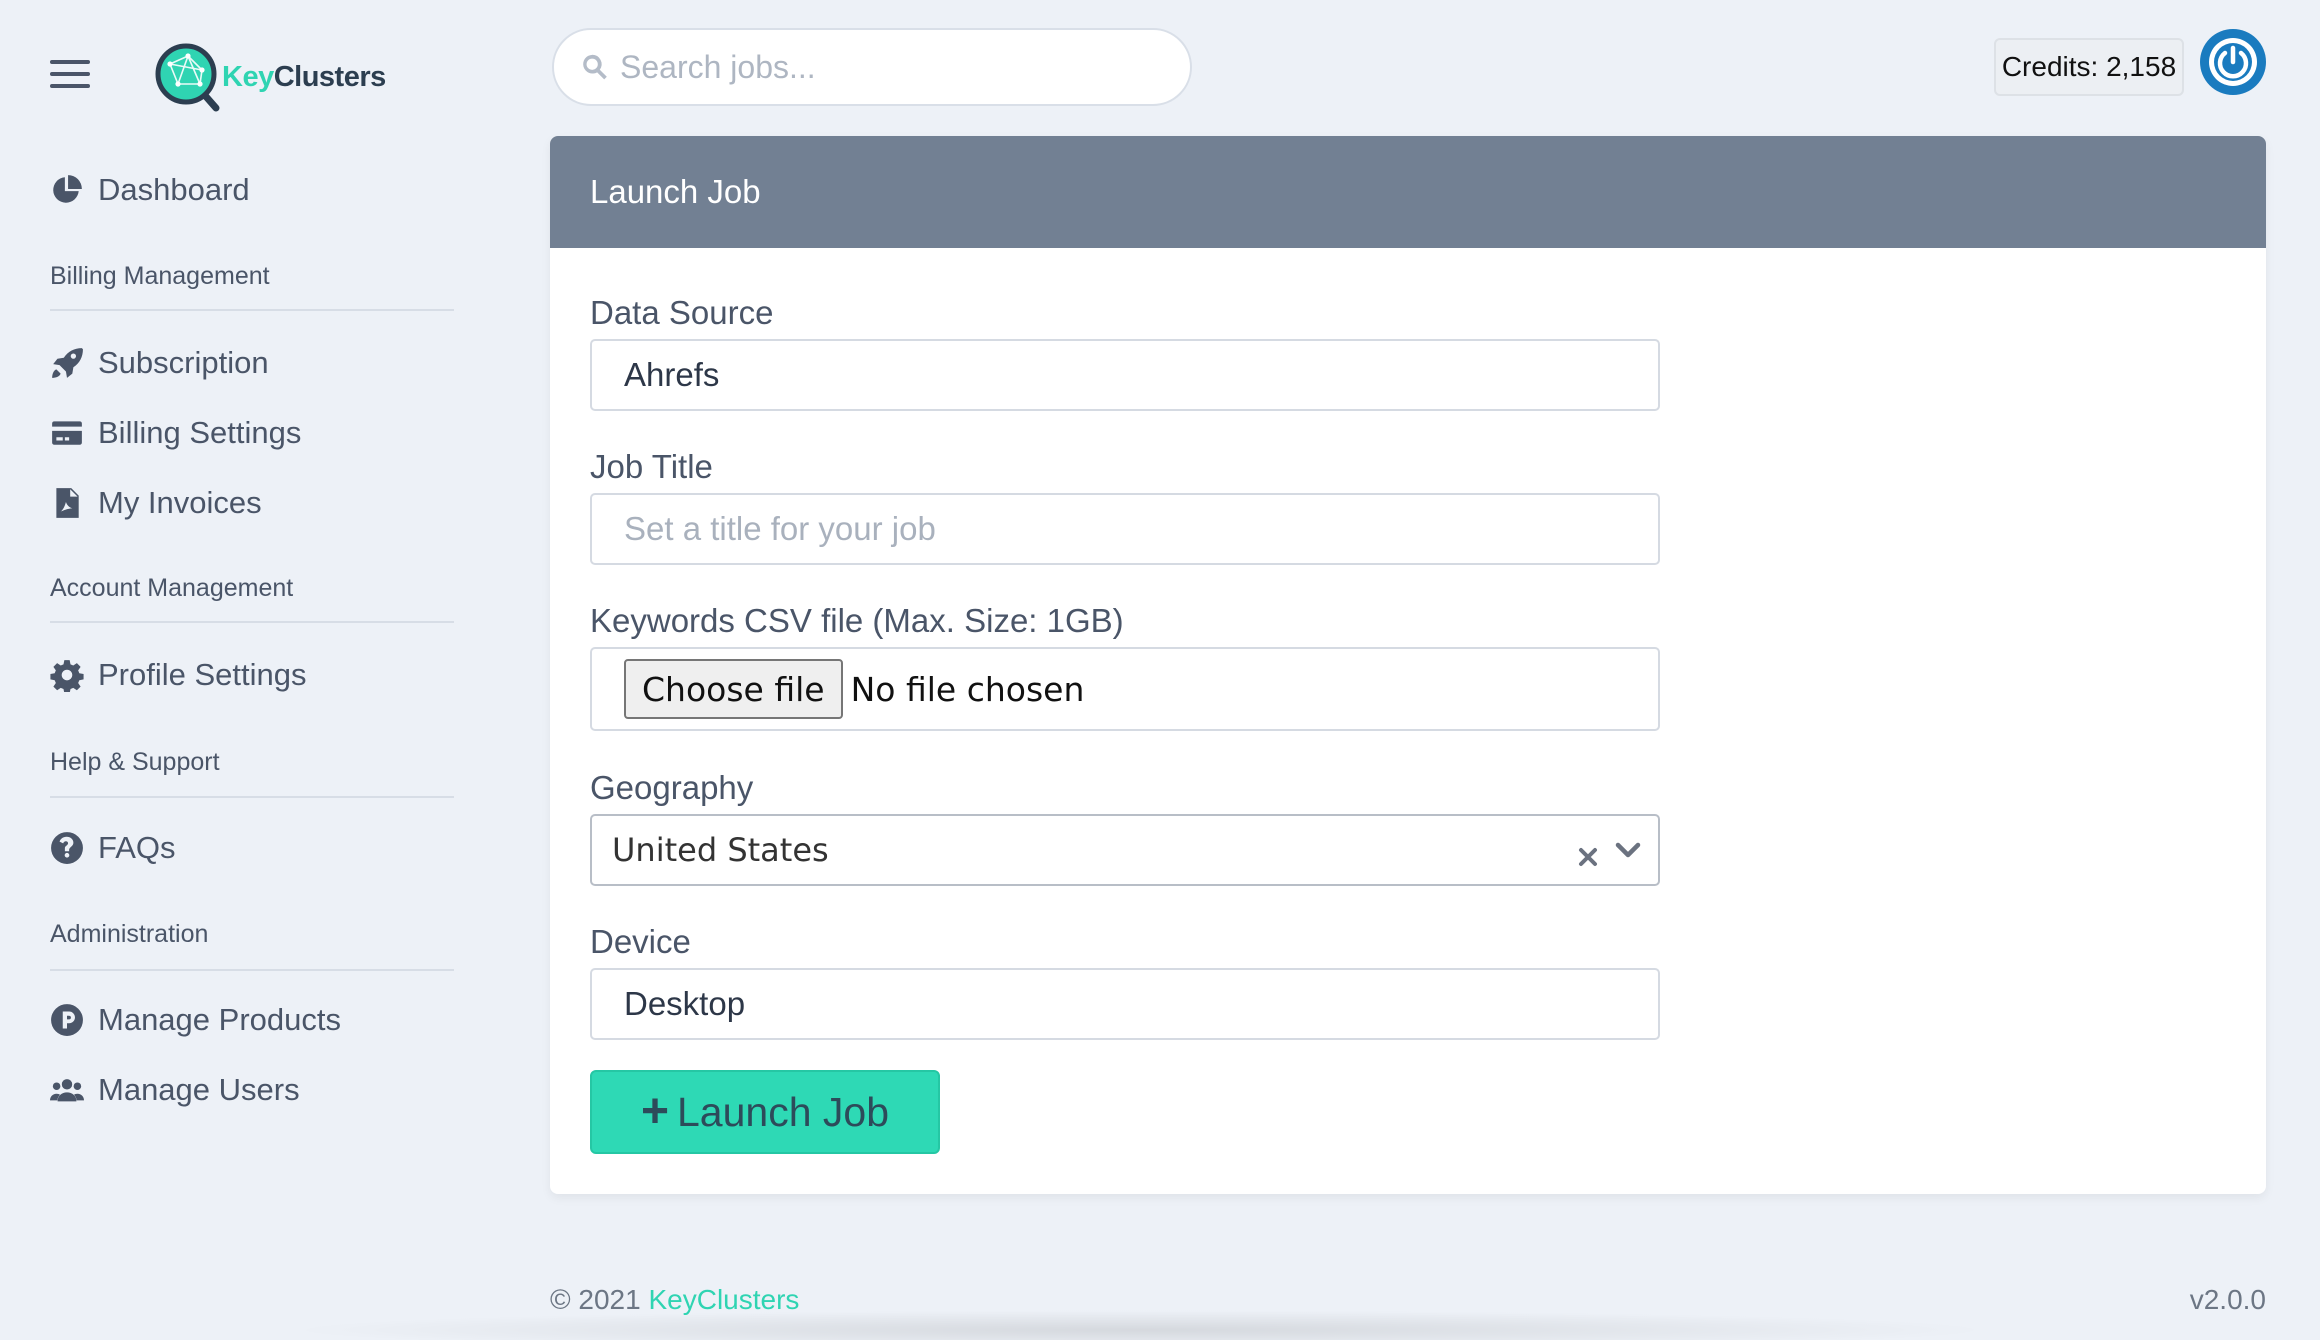 The width and height of the screenshot is (2320, 1340). What do you see at coordinates (172, 588) in the screenshot?
I see `section-label-account: Account Management` at bounding box center [172, 588].